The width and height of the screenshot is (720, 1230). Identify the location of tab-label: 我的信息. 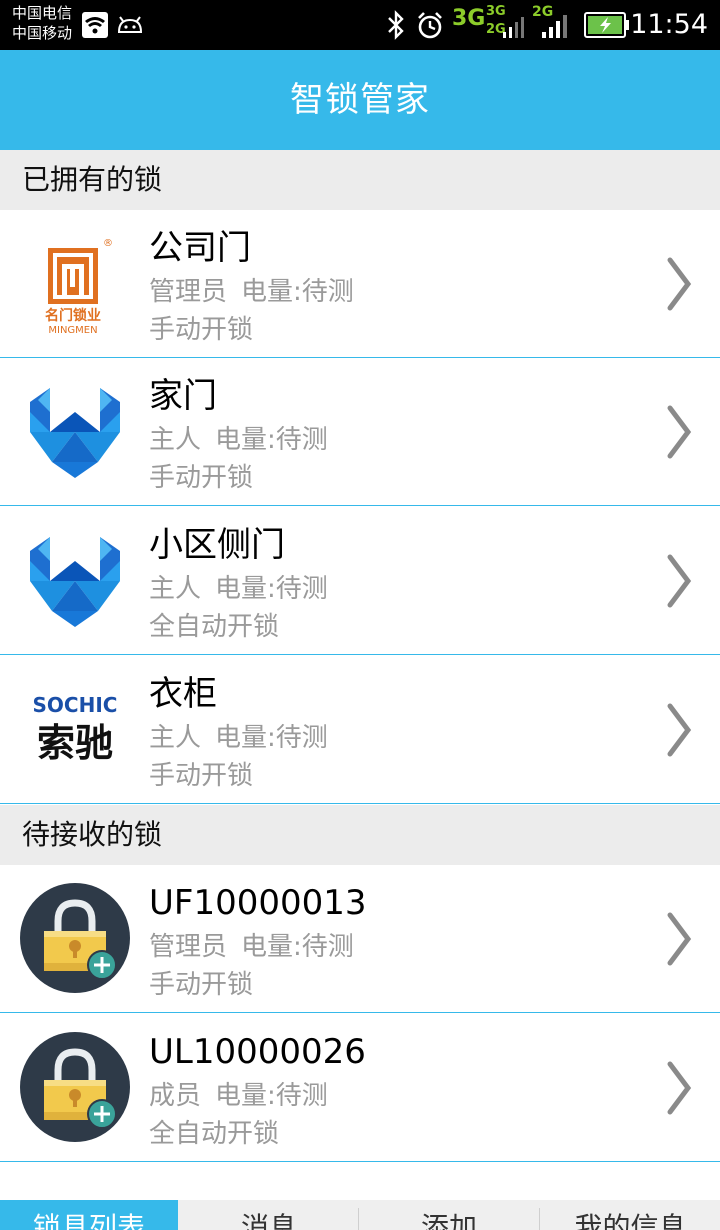
(630, 1220).